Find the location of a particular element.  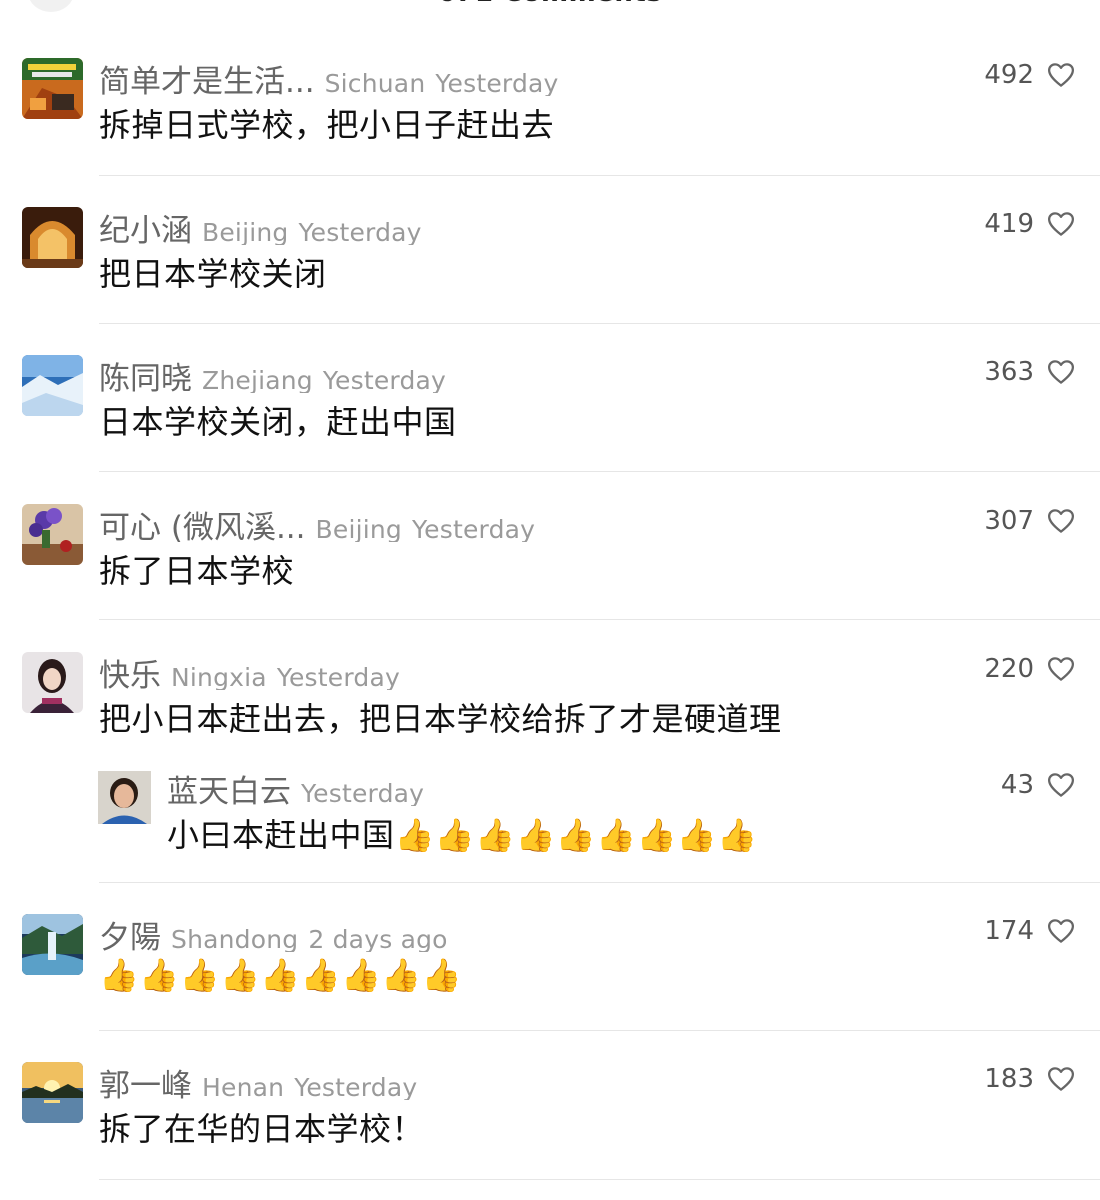

comment-author: 蓝天白云 is located at coordinates (229, 790).